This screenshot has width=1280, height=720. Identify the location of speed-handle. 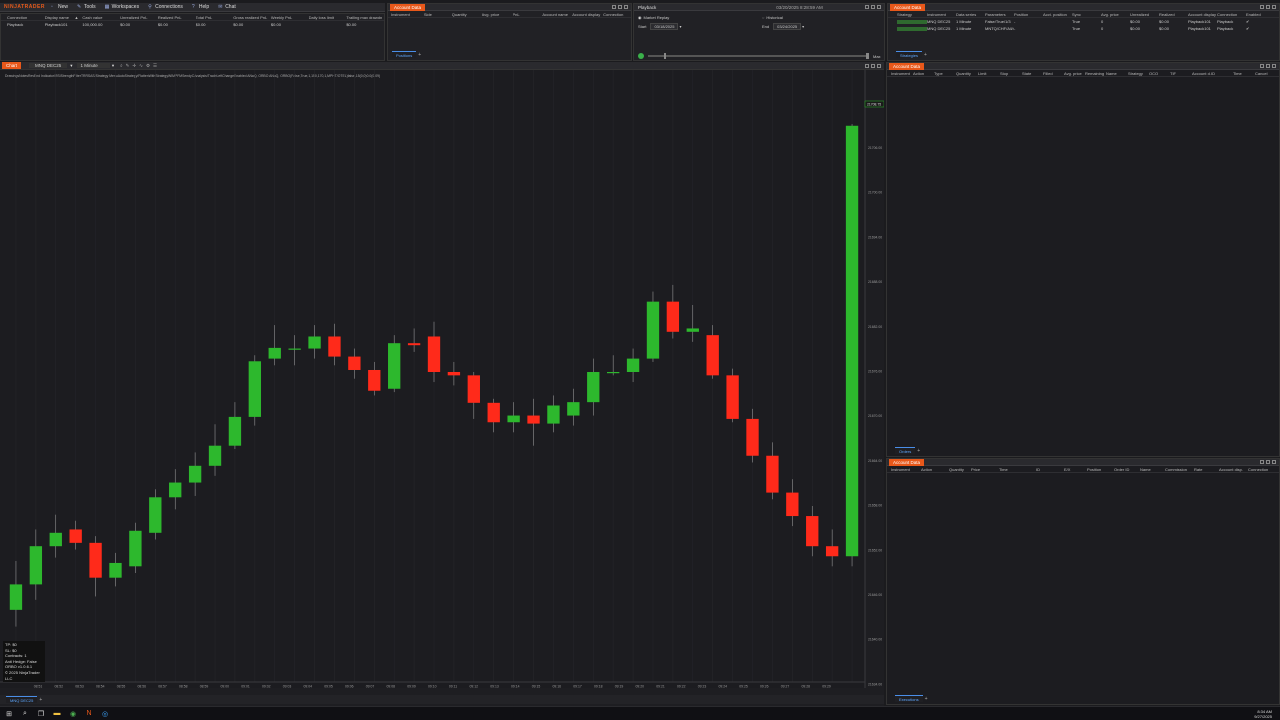
(867, 56).